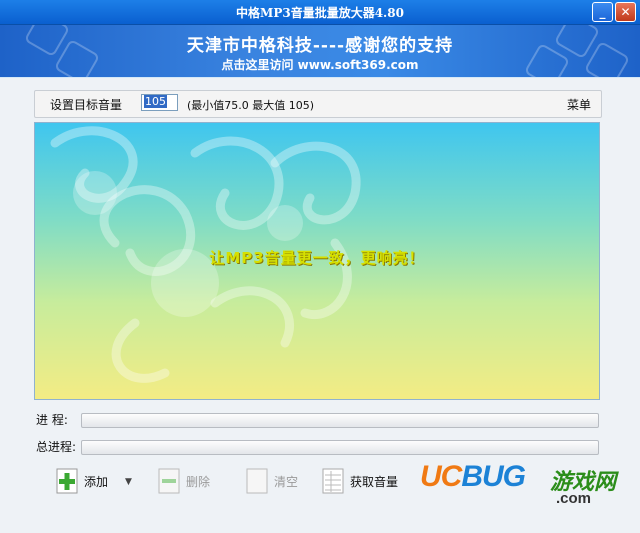  Describe the element at coordinates (96, 481) in the screenshot. I see `add-button-label: 添加` at that location.